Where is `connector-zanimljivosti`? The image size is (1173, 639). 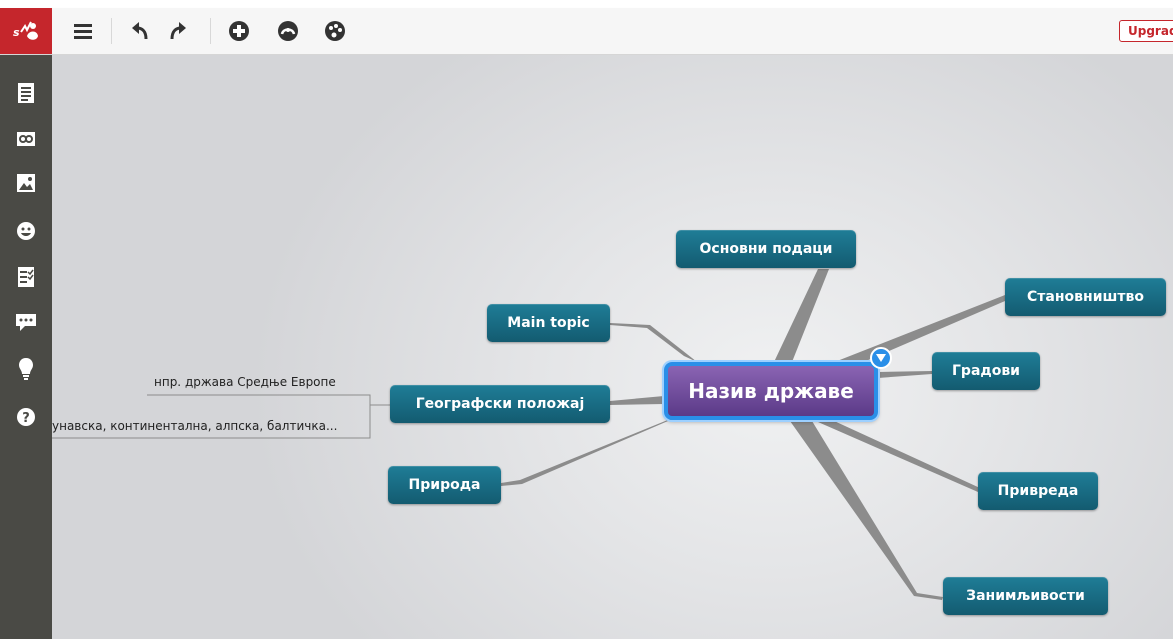 connector-zanimljivosti is located at coordinates (866, 510).